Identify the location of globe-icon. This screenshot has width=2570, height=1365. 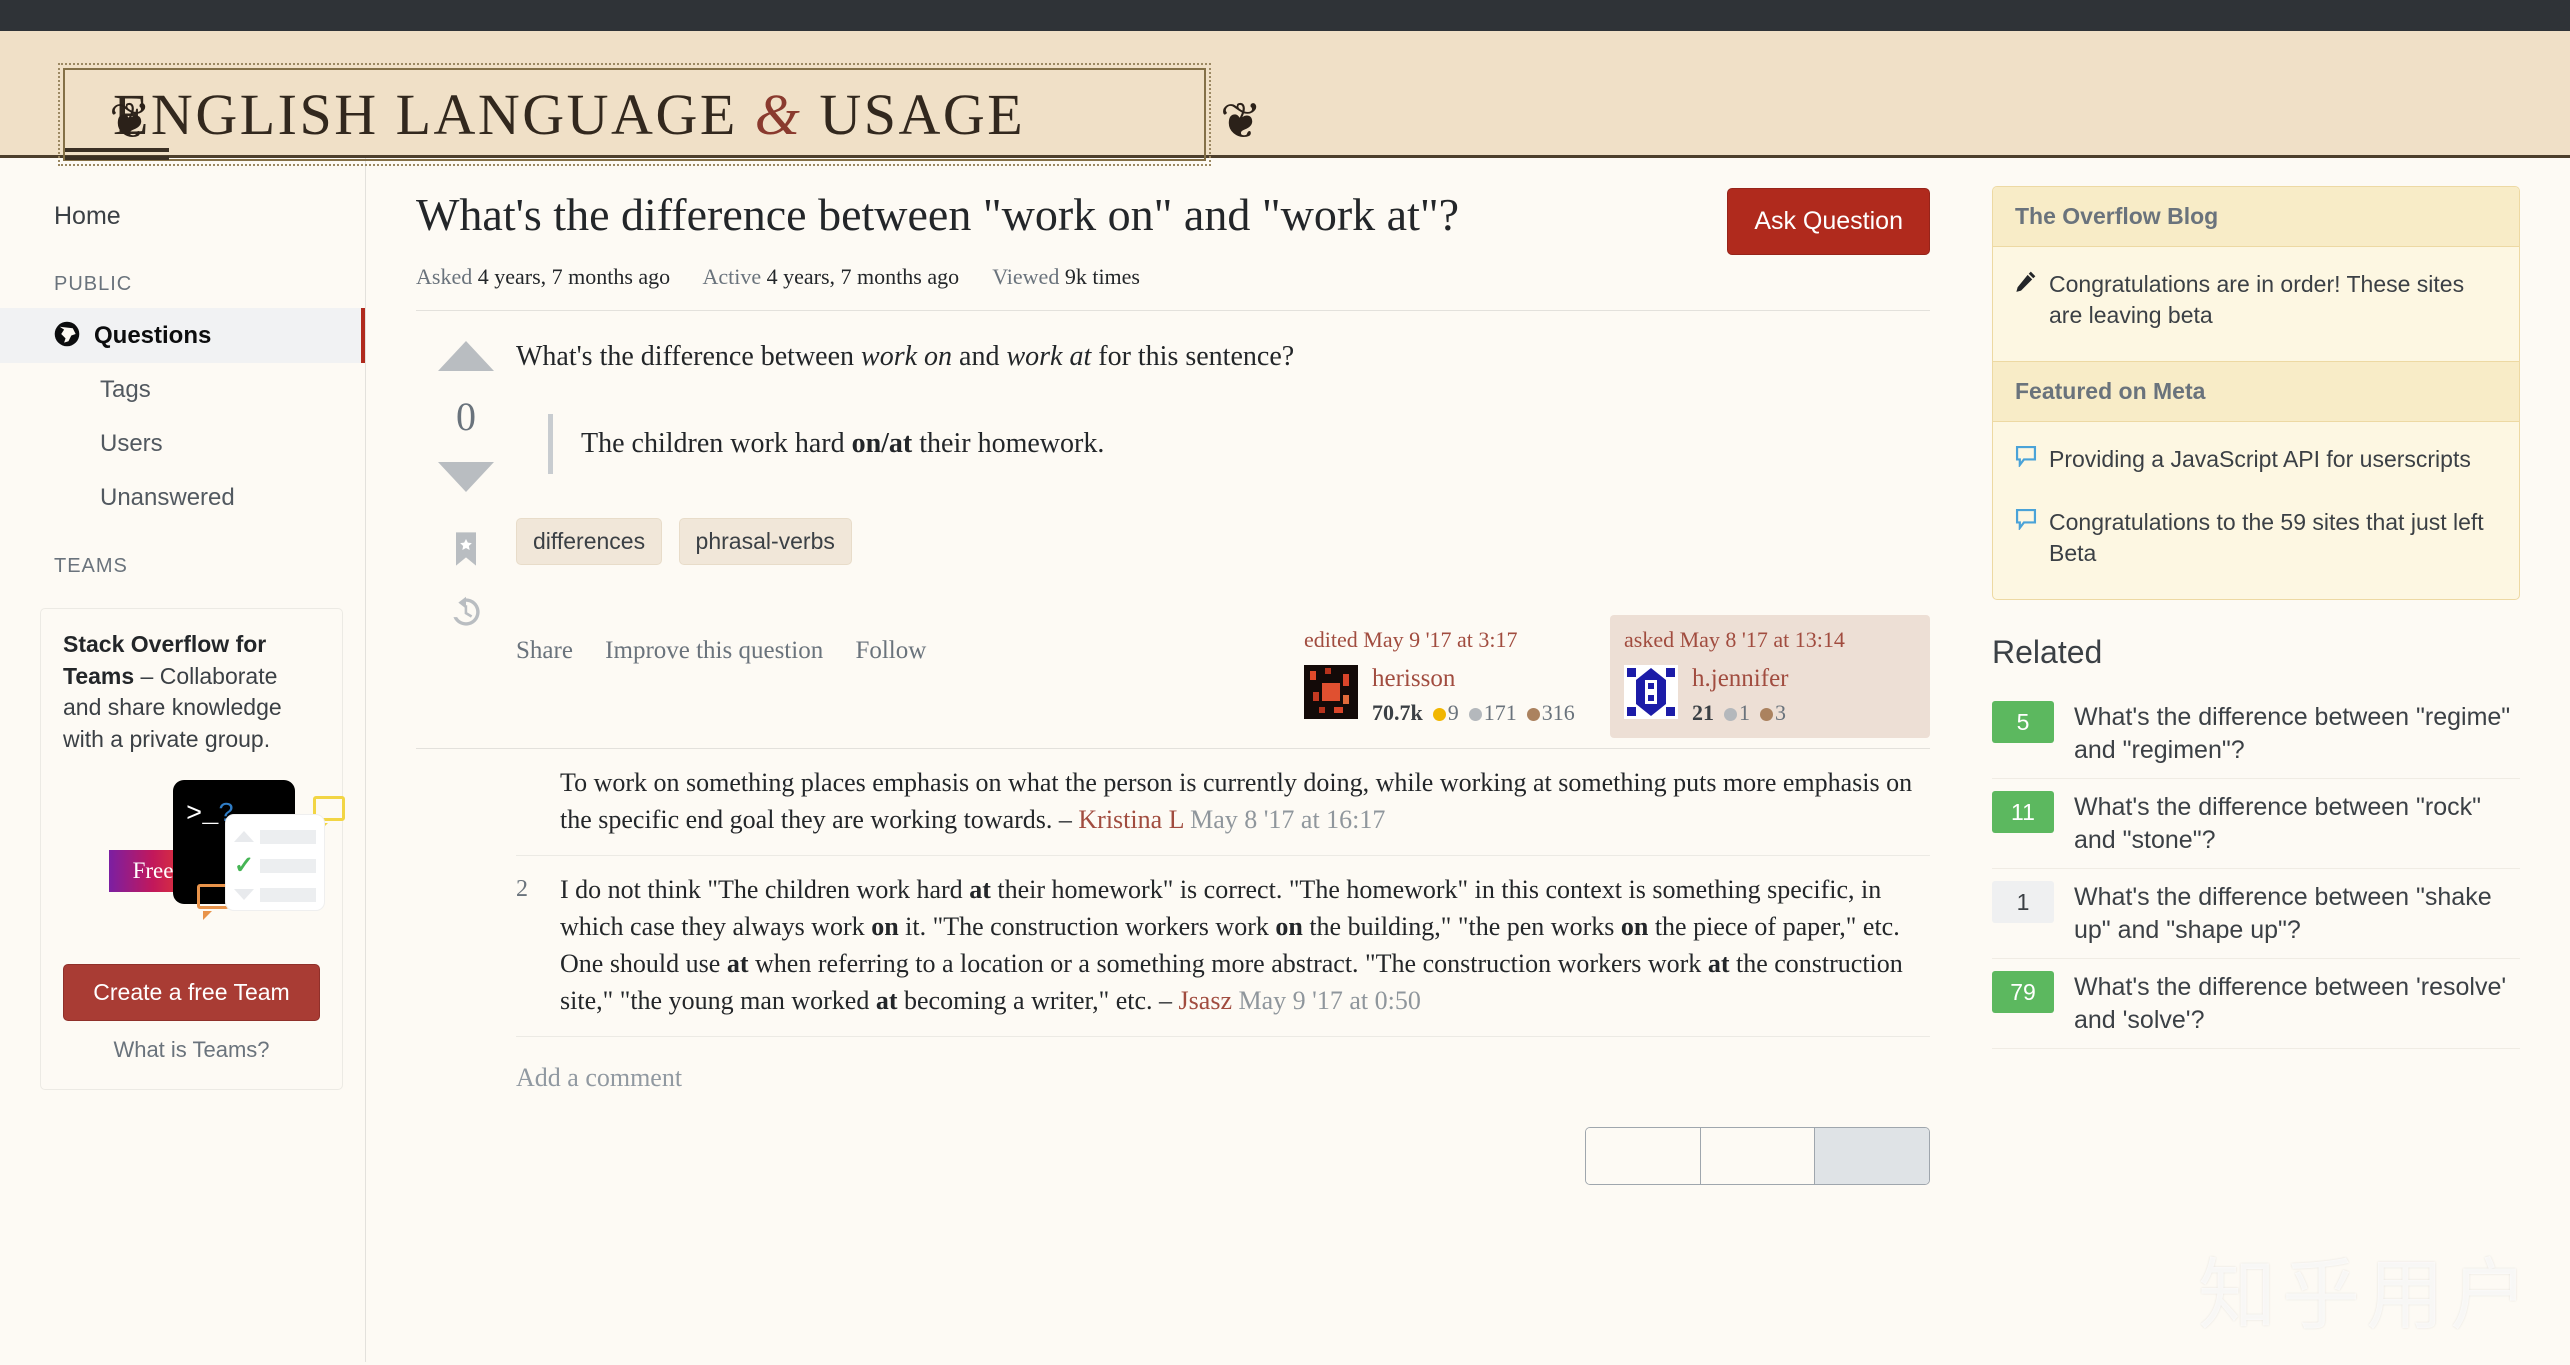
(67, 334).